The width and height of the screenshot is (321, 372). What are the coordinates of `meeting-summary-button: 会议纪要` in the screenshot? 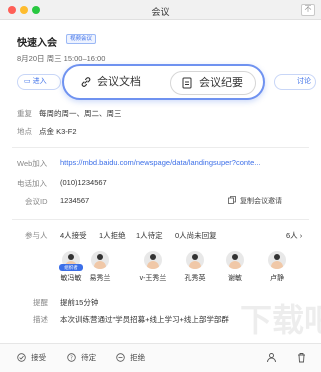 It's located at (213, 83).